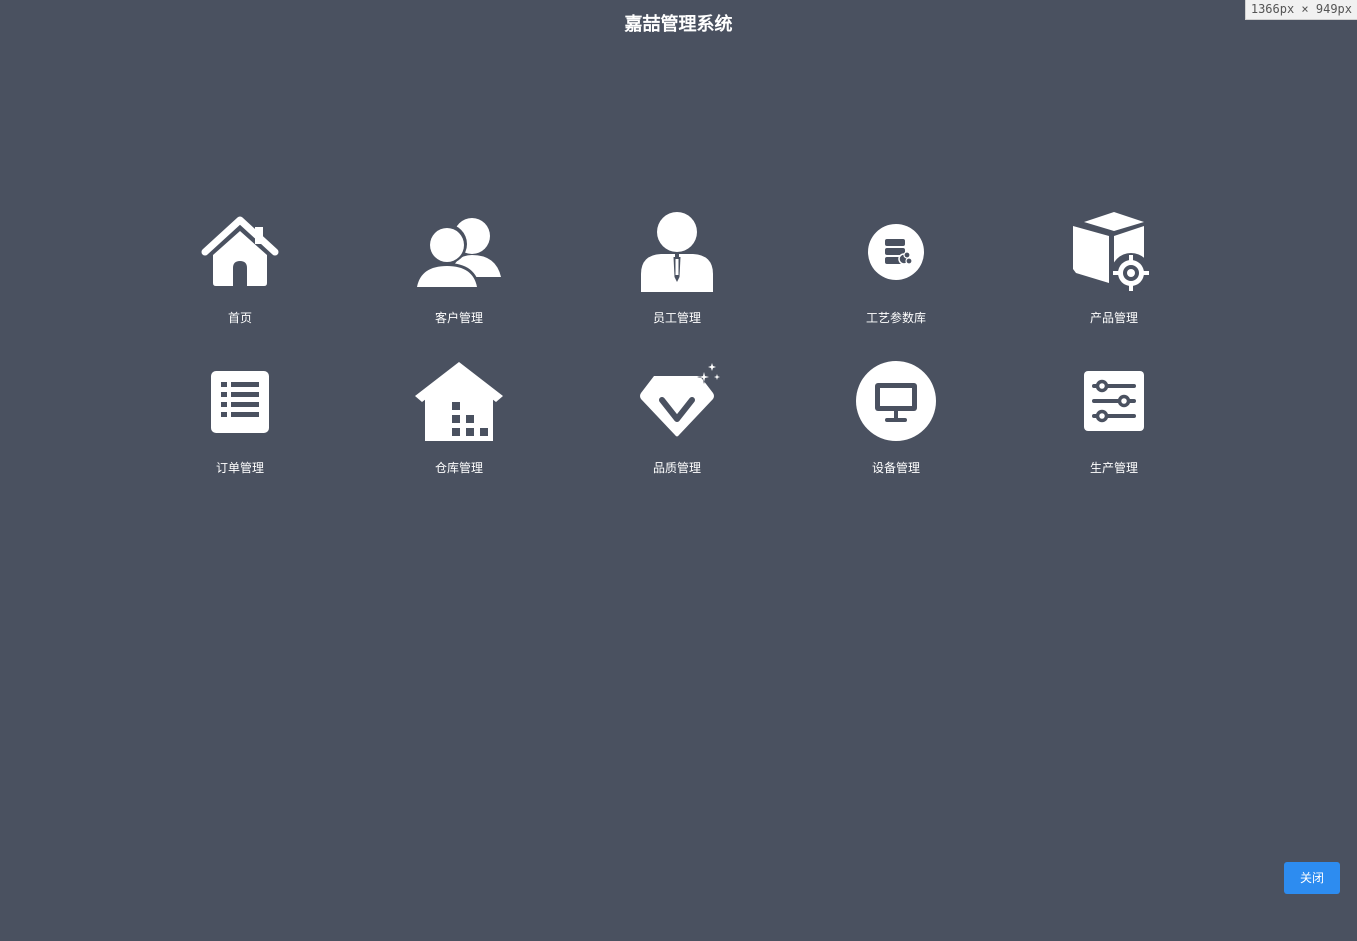 The image size is (1357, 941). What do you see at coordinates (896, 406) in the screenshot?
I see `monitor-icon` at bounding box center [896, 406].